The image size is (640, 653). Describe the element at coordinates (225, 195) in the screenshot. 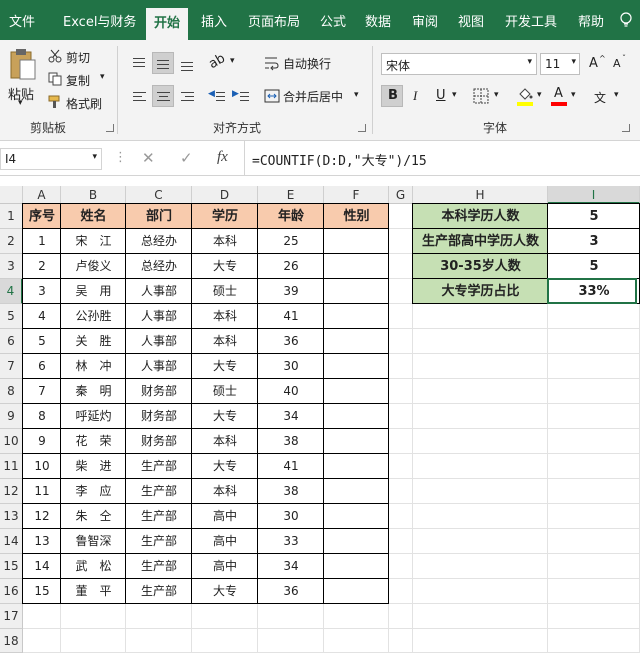

I see `column-header-d: D` at that location.